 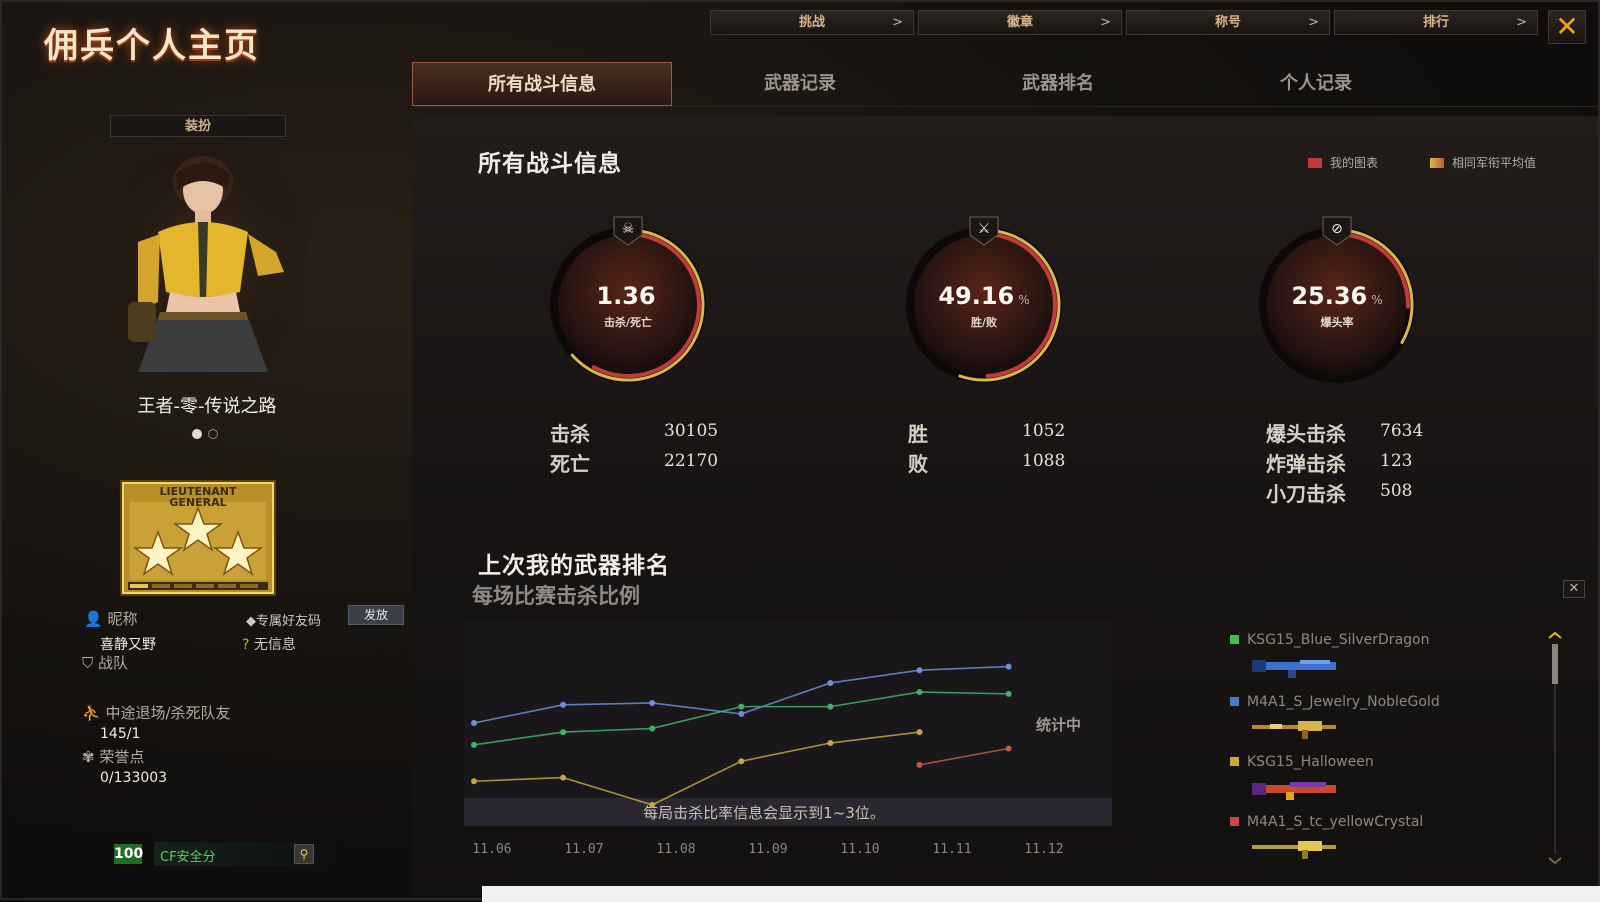 I want to click on honor-value: 0/133003, so click(x=134, y=778).